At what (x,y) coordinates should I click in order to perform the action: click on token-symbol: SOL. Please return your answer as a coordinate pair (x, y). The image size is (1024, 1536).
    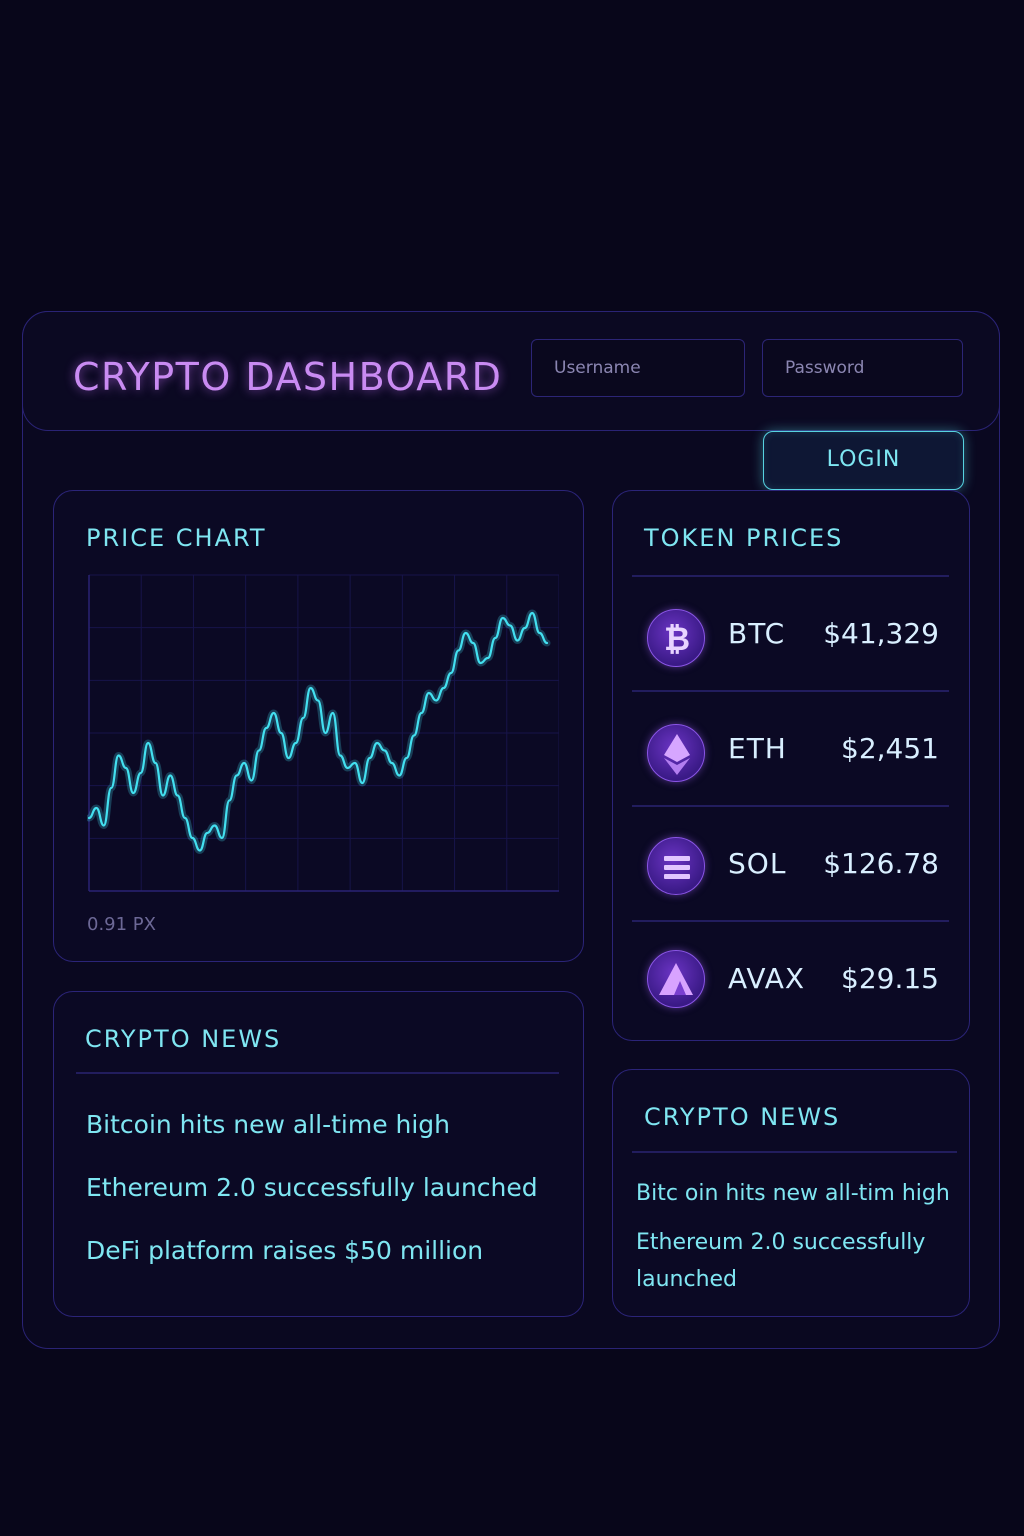
    Looking at the image, I should click on (757, 863).